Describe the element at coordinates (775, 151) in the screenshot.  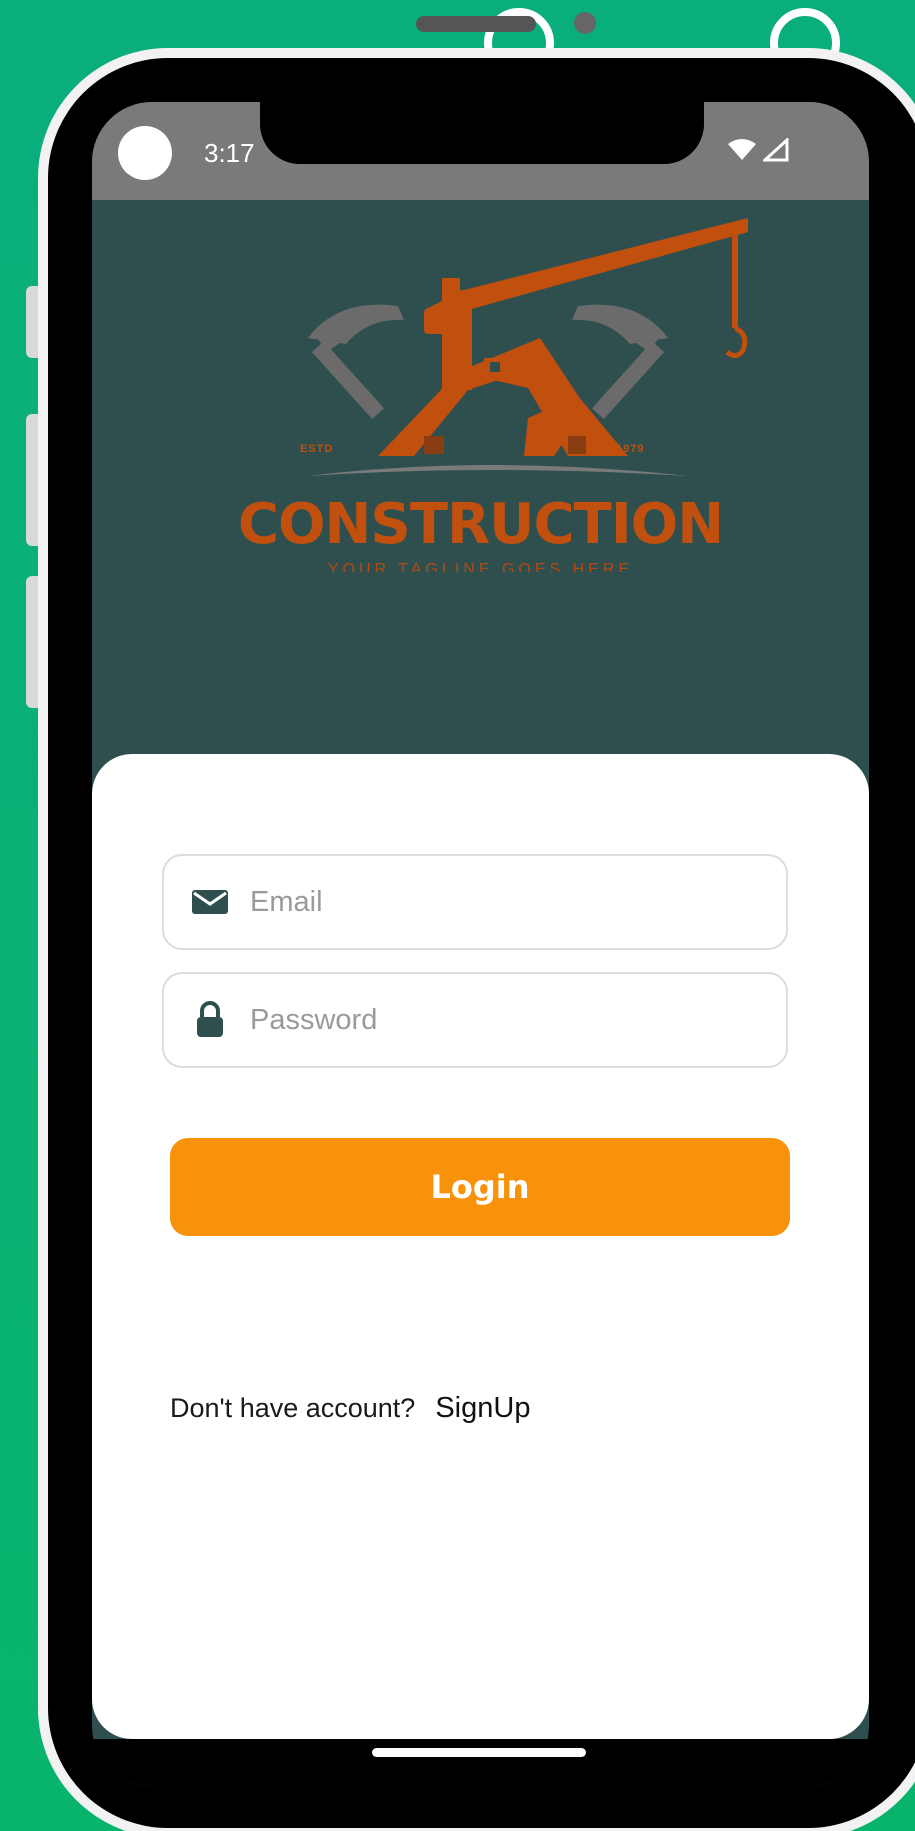
I see `signal-icon` at that location.